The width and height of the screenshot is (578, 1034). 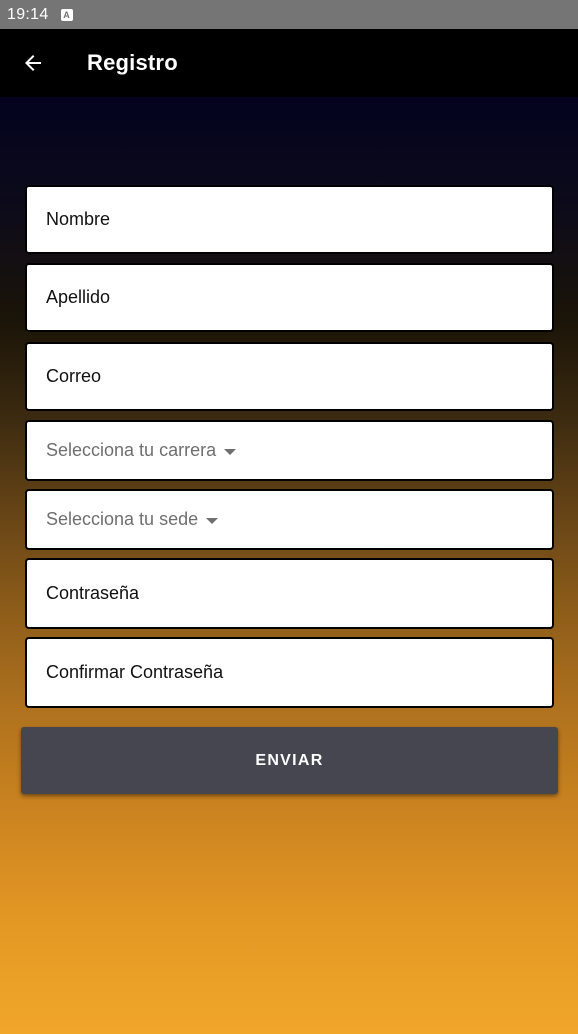 I want to click on back-button, so click(x=33, y=63).